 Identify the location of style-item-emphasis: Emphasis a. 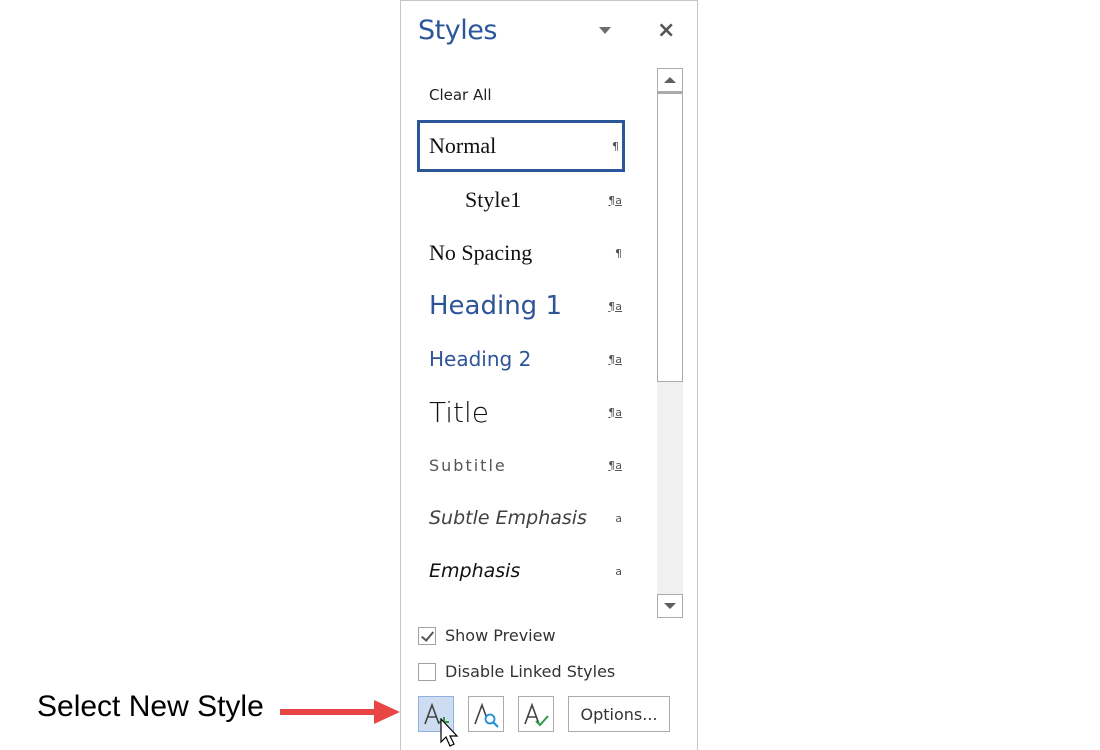
(521, 571).